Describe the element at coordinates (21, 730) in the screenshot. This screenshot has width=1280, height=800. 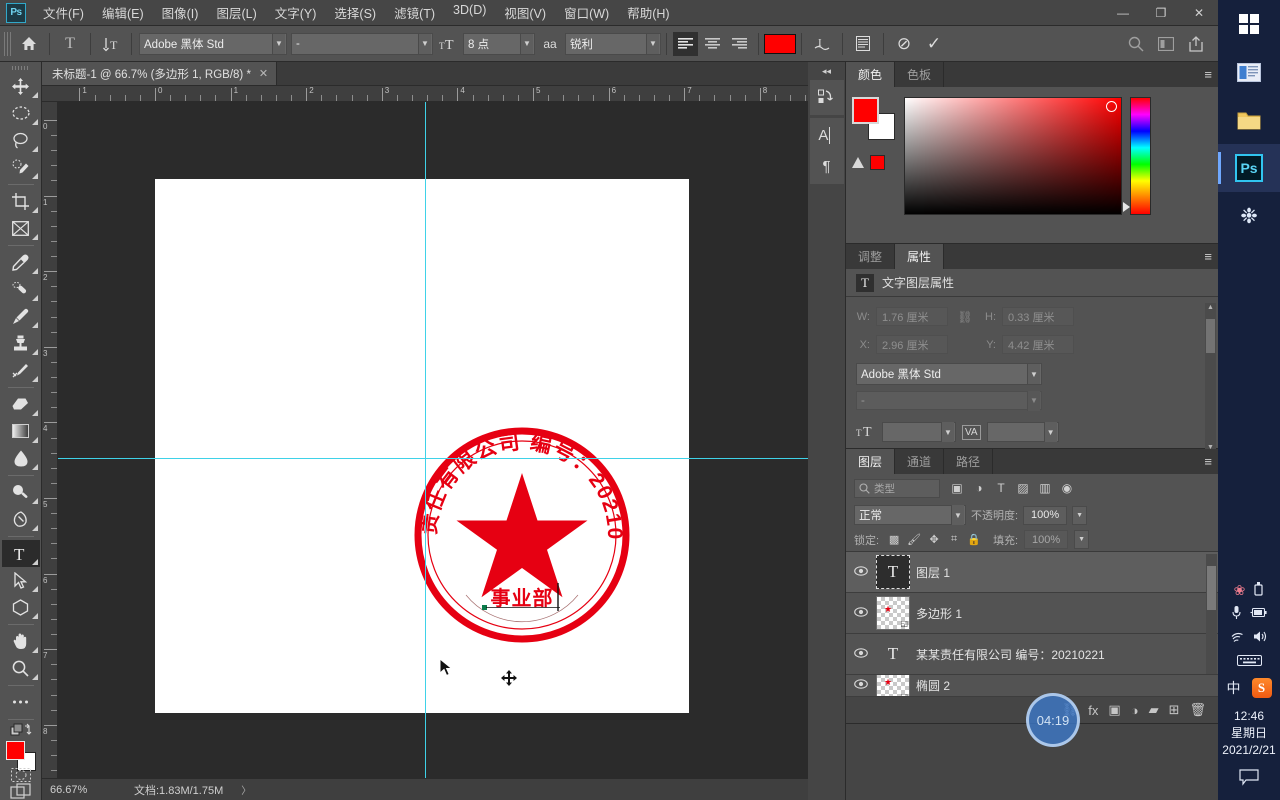
I see `swap-colors-icon` at that location.